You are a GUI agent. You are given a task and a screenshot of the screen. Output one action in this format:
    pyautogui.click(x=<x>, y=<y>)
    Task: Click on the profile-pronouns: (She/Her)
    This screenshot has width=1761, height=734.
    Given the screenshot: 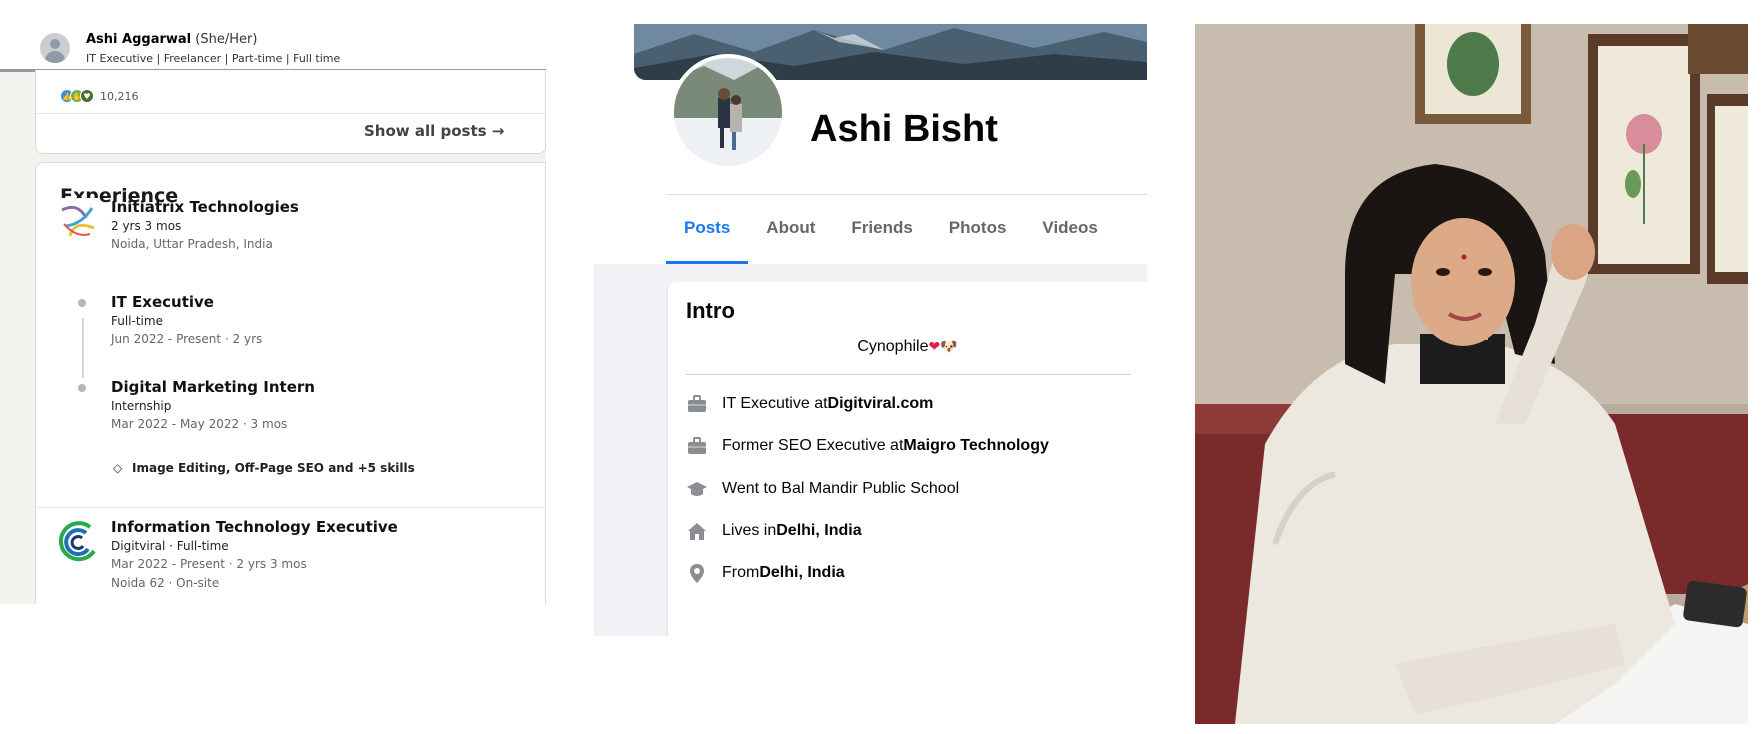 What is the action you would take?
    pyautogui.click(x=226, y=39)
    